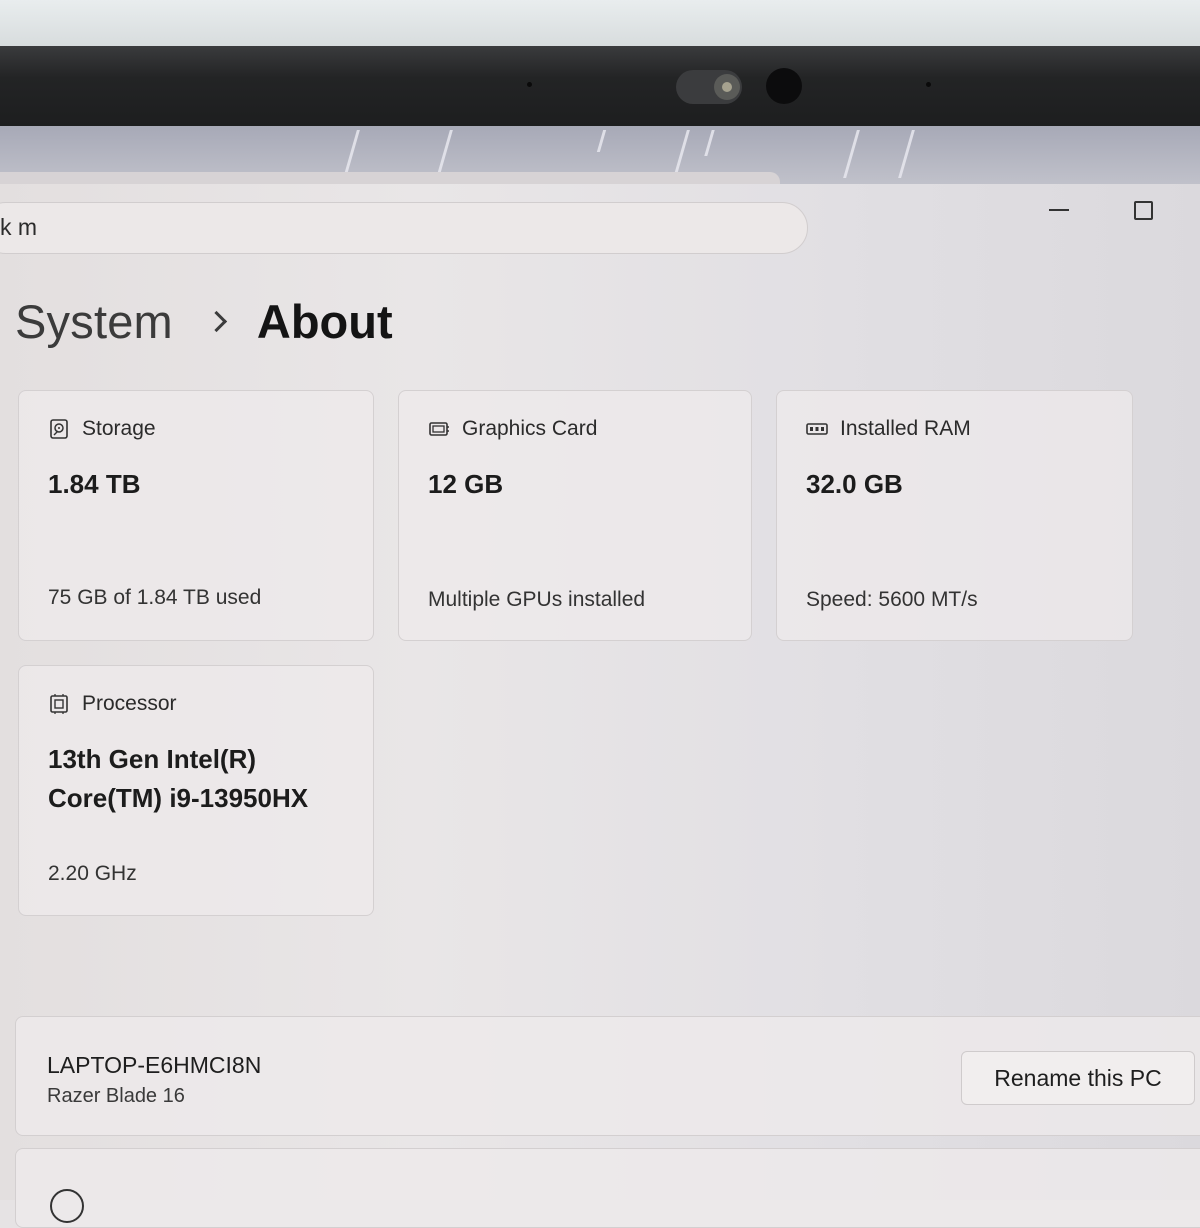 The height and width of the screenshot is (1228, 1200). Describe the element at coordinates (196, 515) in the screenshot. I see `storage-card: Storage 1.84 TB 75 GB of 1.84 TB used` at that location.